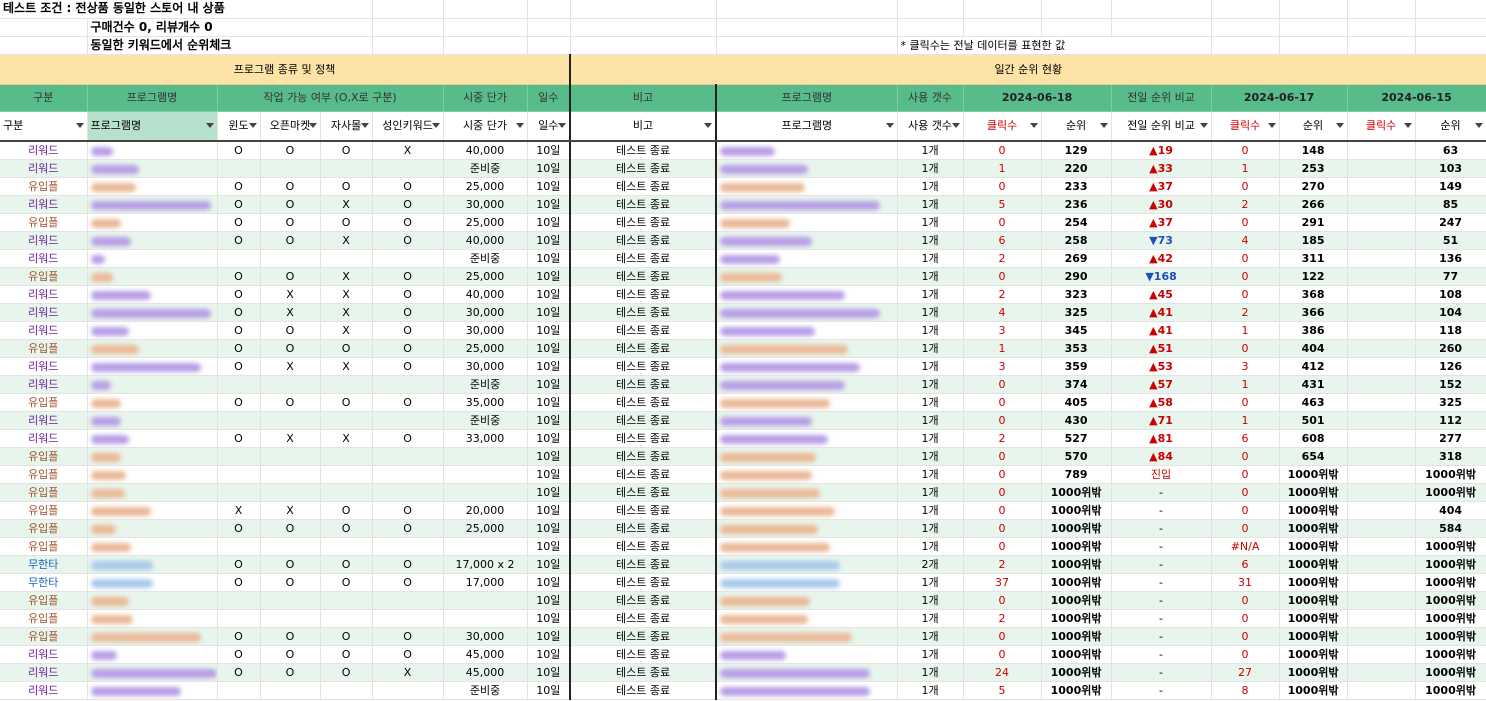  What do you see at coordinates (239, 474) in the screenshot?
I see `cell-window` at bounding box center [239, 474].